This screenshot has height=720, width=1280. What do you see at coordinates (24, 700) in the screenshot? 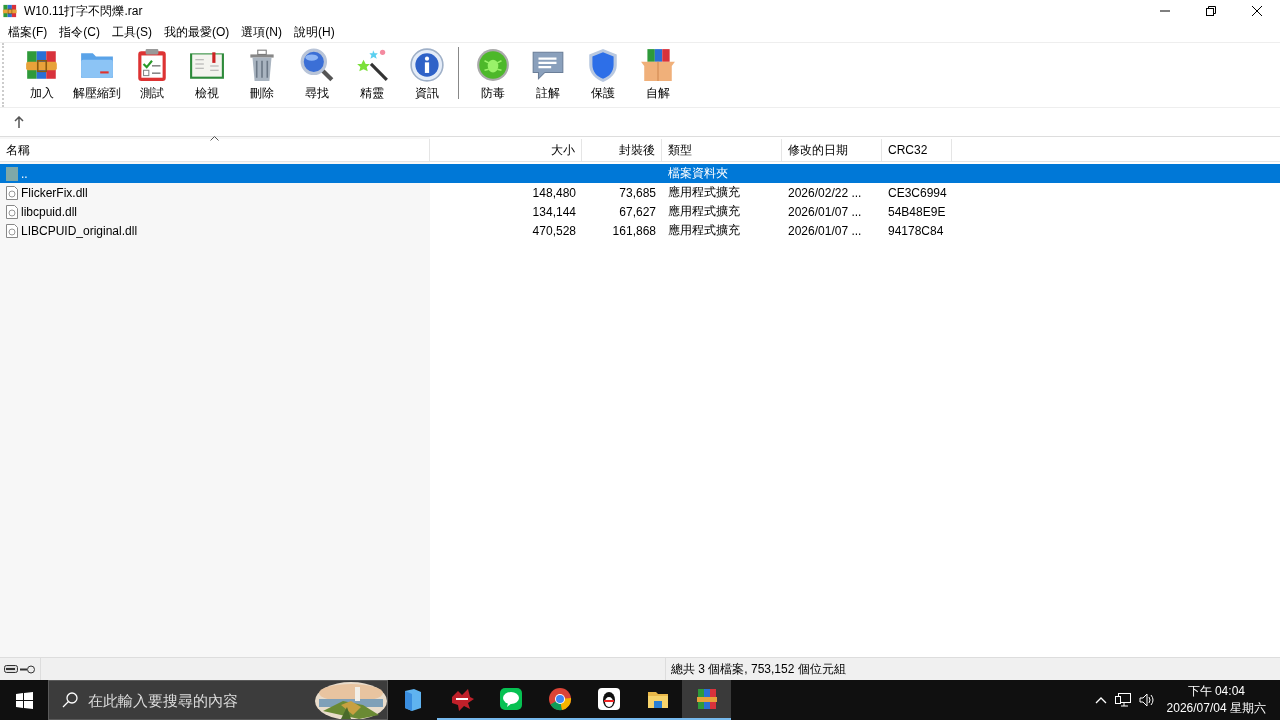
I see `windows-icon` at bounding box center [24, 700].